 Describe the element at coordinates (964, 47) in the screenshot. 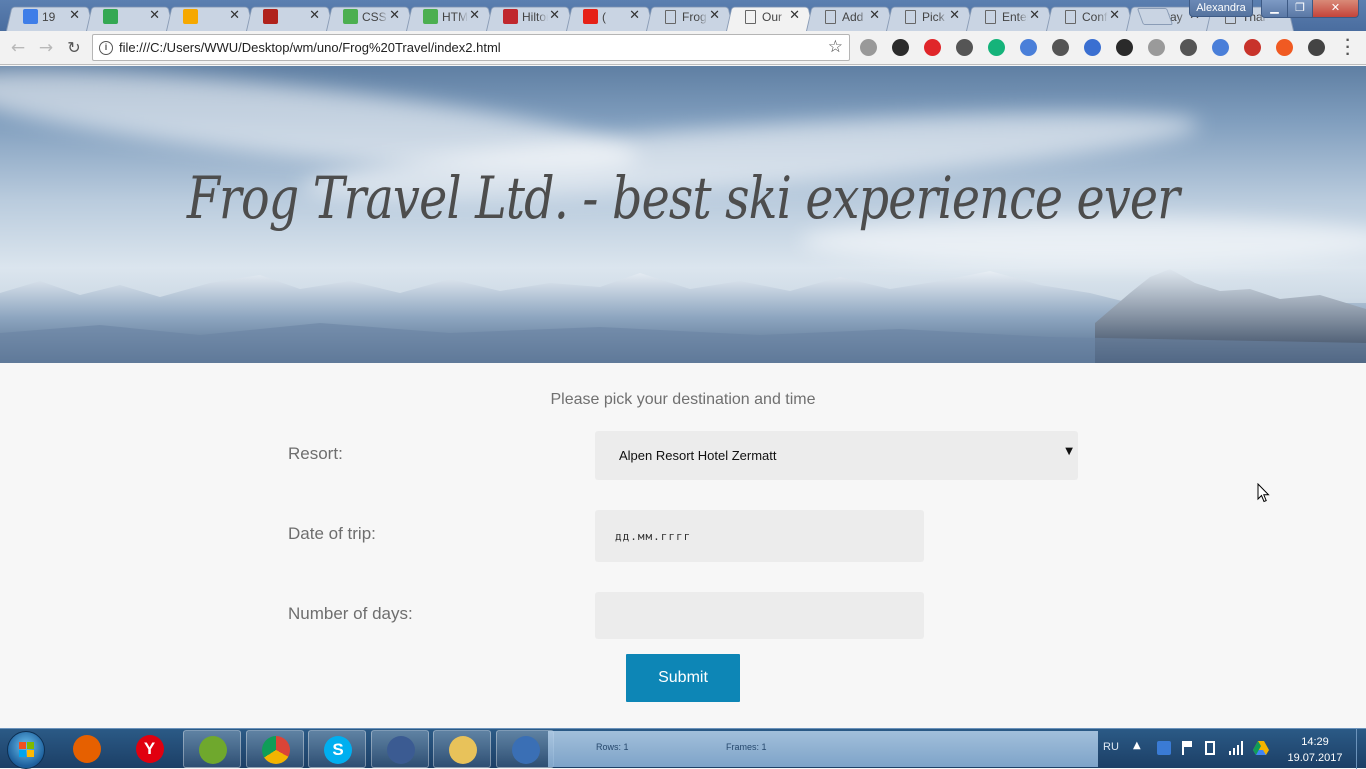

I see `music-clef-icon` at that location.